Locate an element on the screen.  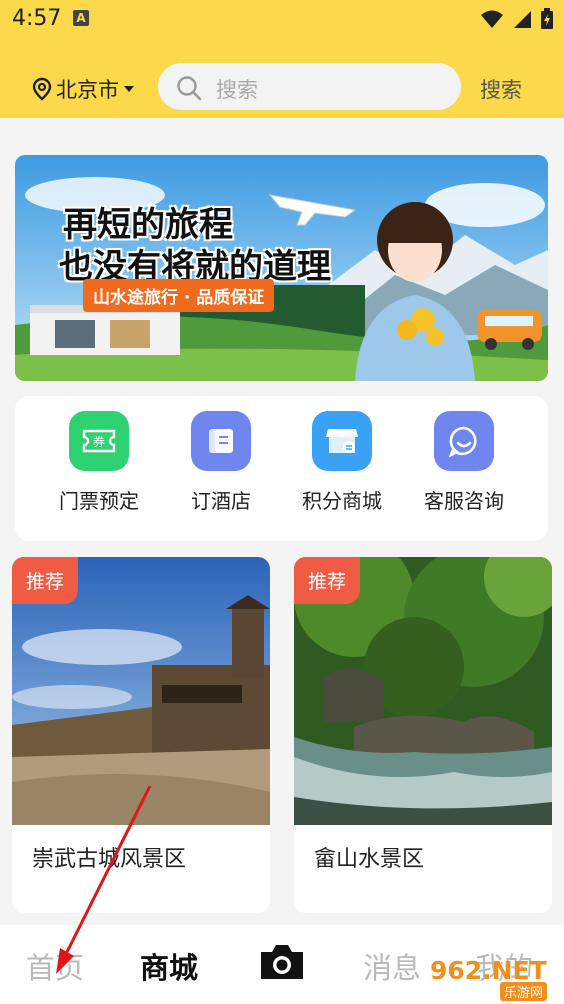
tab-home: 首页 is located at coordinates (55, 966).